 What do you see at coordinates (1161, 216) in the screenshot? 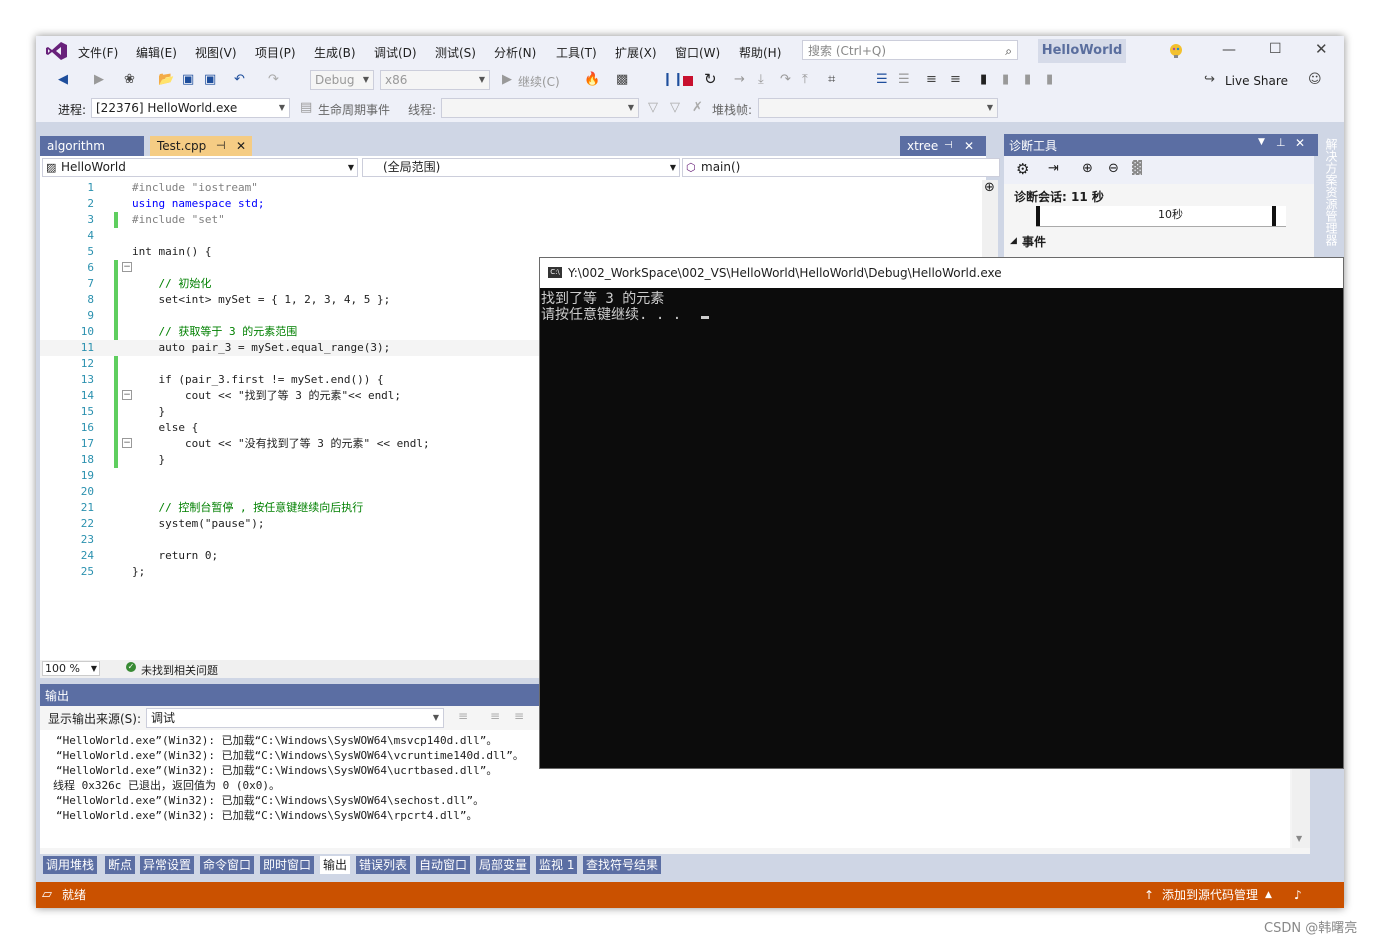
I see `timeline: 10秒` at bounding box center [1161, 216].